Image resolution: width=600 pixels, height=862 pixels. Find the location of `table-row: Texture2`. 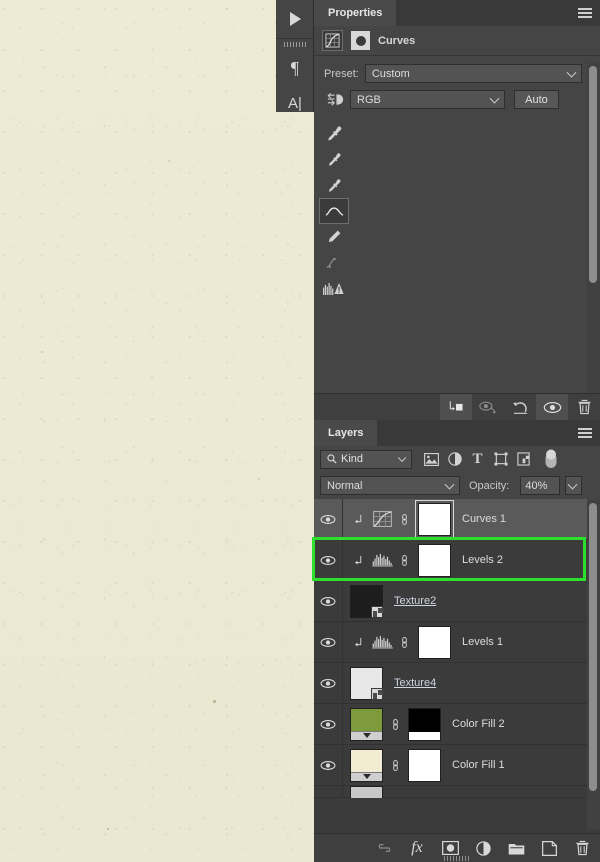

table-row: Texture2 is located at coordinates (457, 601).